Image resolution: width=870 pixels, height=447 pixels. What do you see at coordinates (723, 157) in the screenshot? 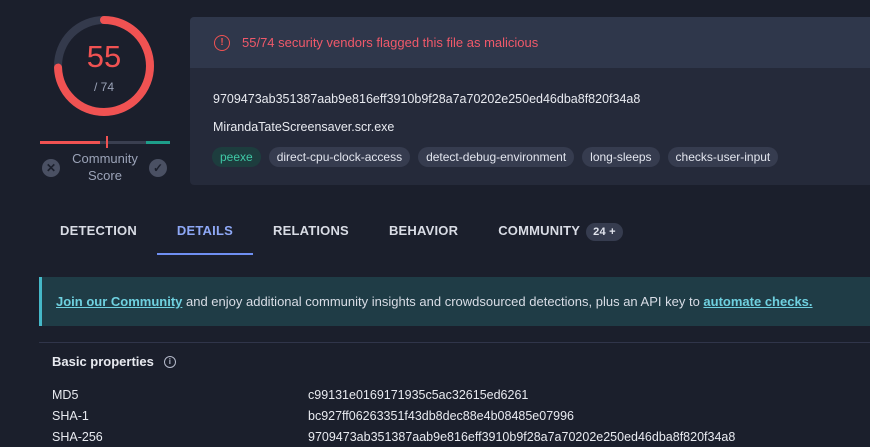
I see `tag-checks-user-input: checks-user-input` at bounding box center [723, 157].